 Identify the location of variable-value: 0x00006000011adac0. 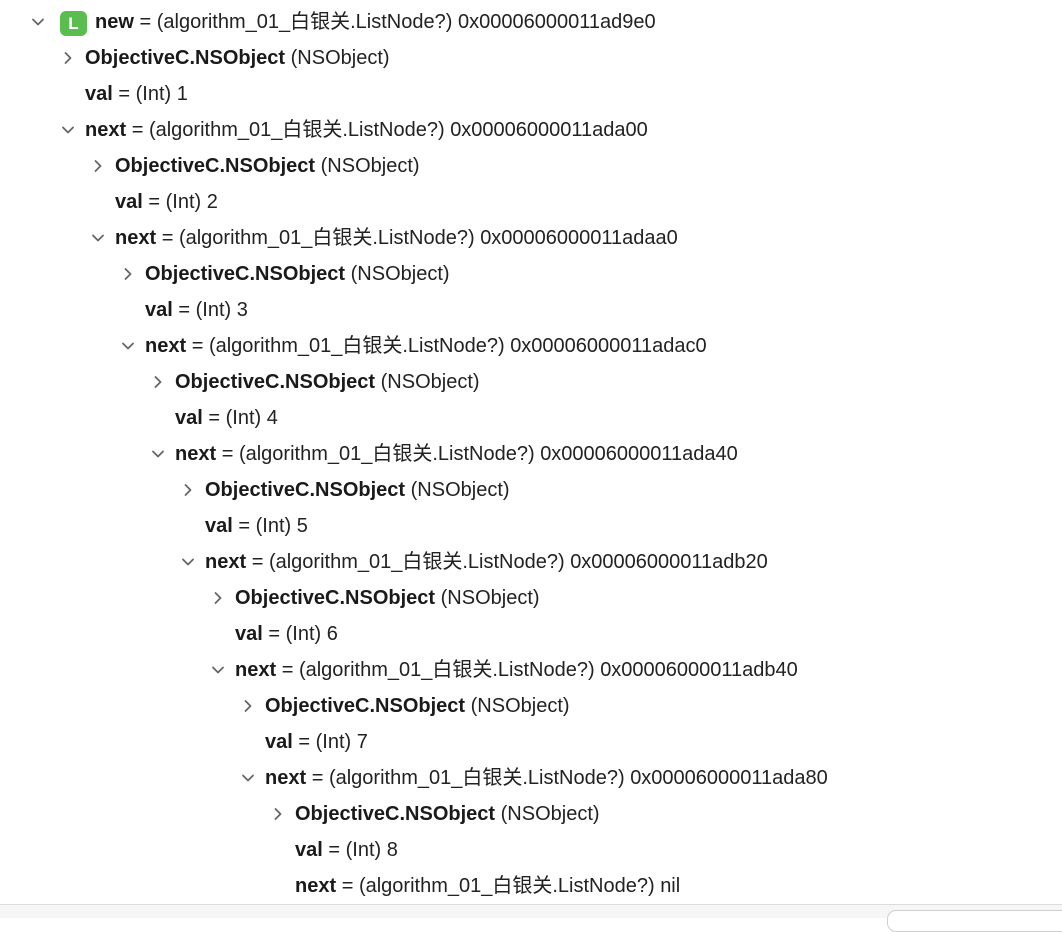
(608, 346).